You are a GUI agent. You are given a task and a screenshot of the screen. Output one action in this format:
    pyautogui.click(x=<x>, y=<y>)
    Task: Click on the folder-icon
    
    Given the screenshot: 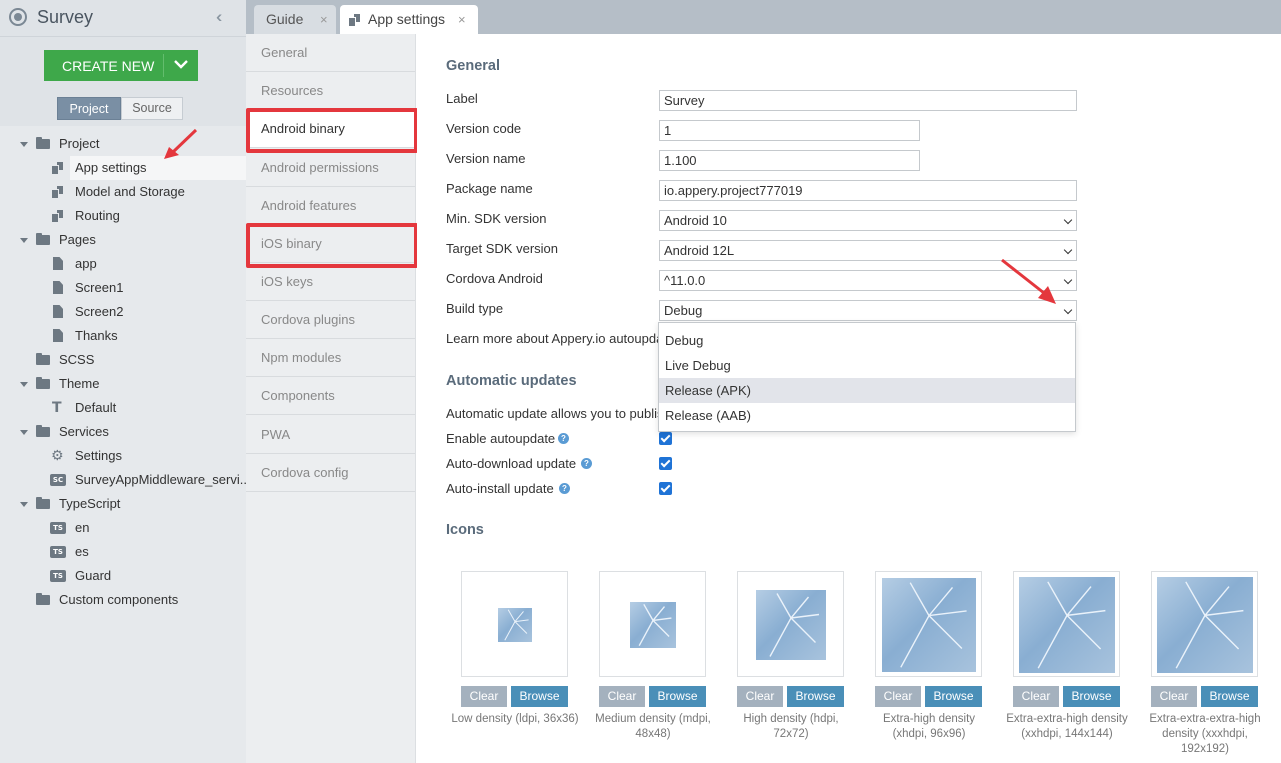 What is the action you would take?
    pyautogui.click(x=43, y=143)
    